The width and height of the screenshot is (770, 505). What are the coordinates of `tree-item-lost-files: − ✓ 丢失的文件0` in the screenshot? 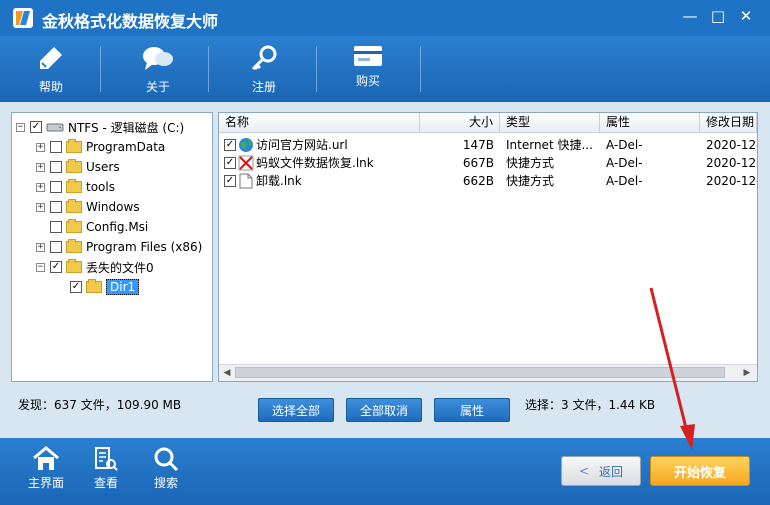 It's located at (119, 267).